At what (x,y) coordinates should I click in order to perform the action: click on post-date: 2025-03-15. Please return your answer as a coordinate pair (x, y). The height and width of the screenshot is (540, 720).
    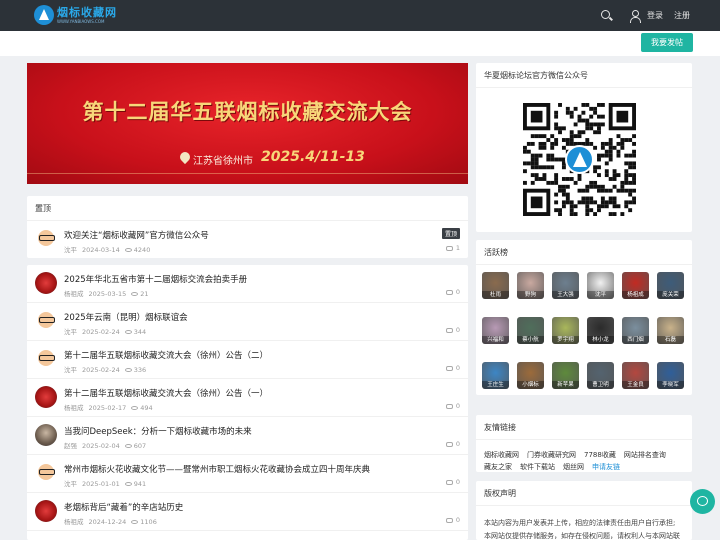
    Looking at the image, I should click on (107, 294).